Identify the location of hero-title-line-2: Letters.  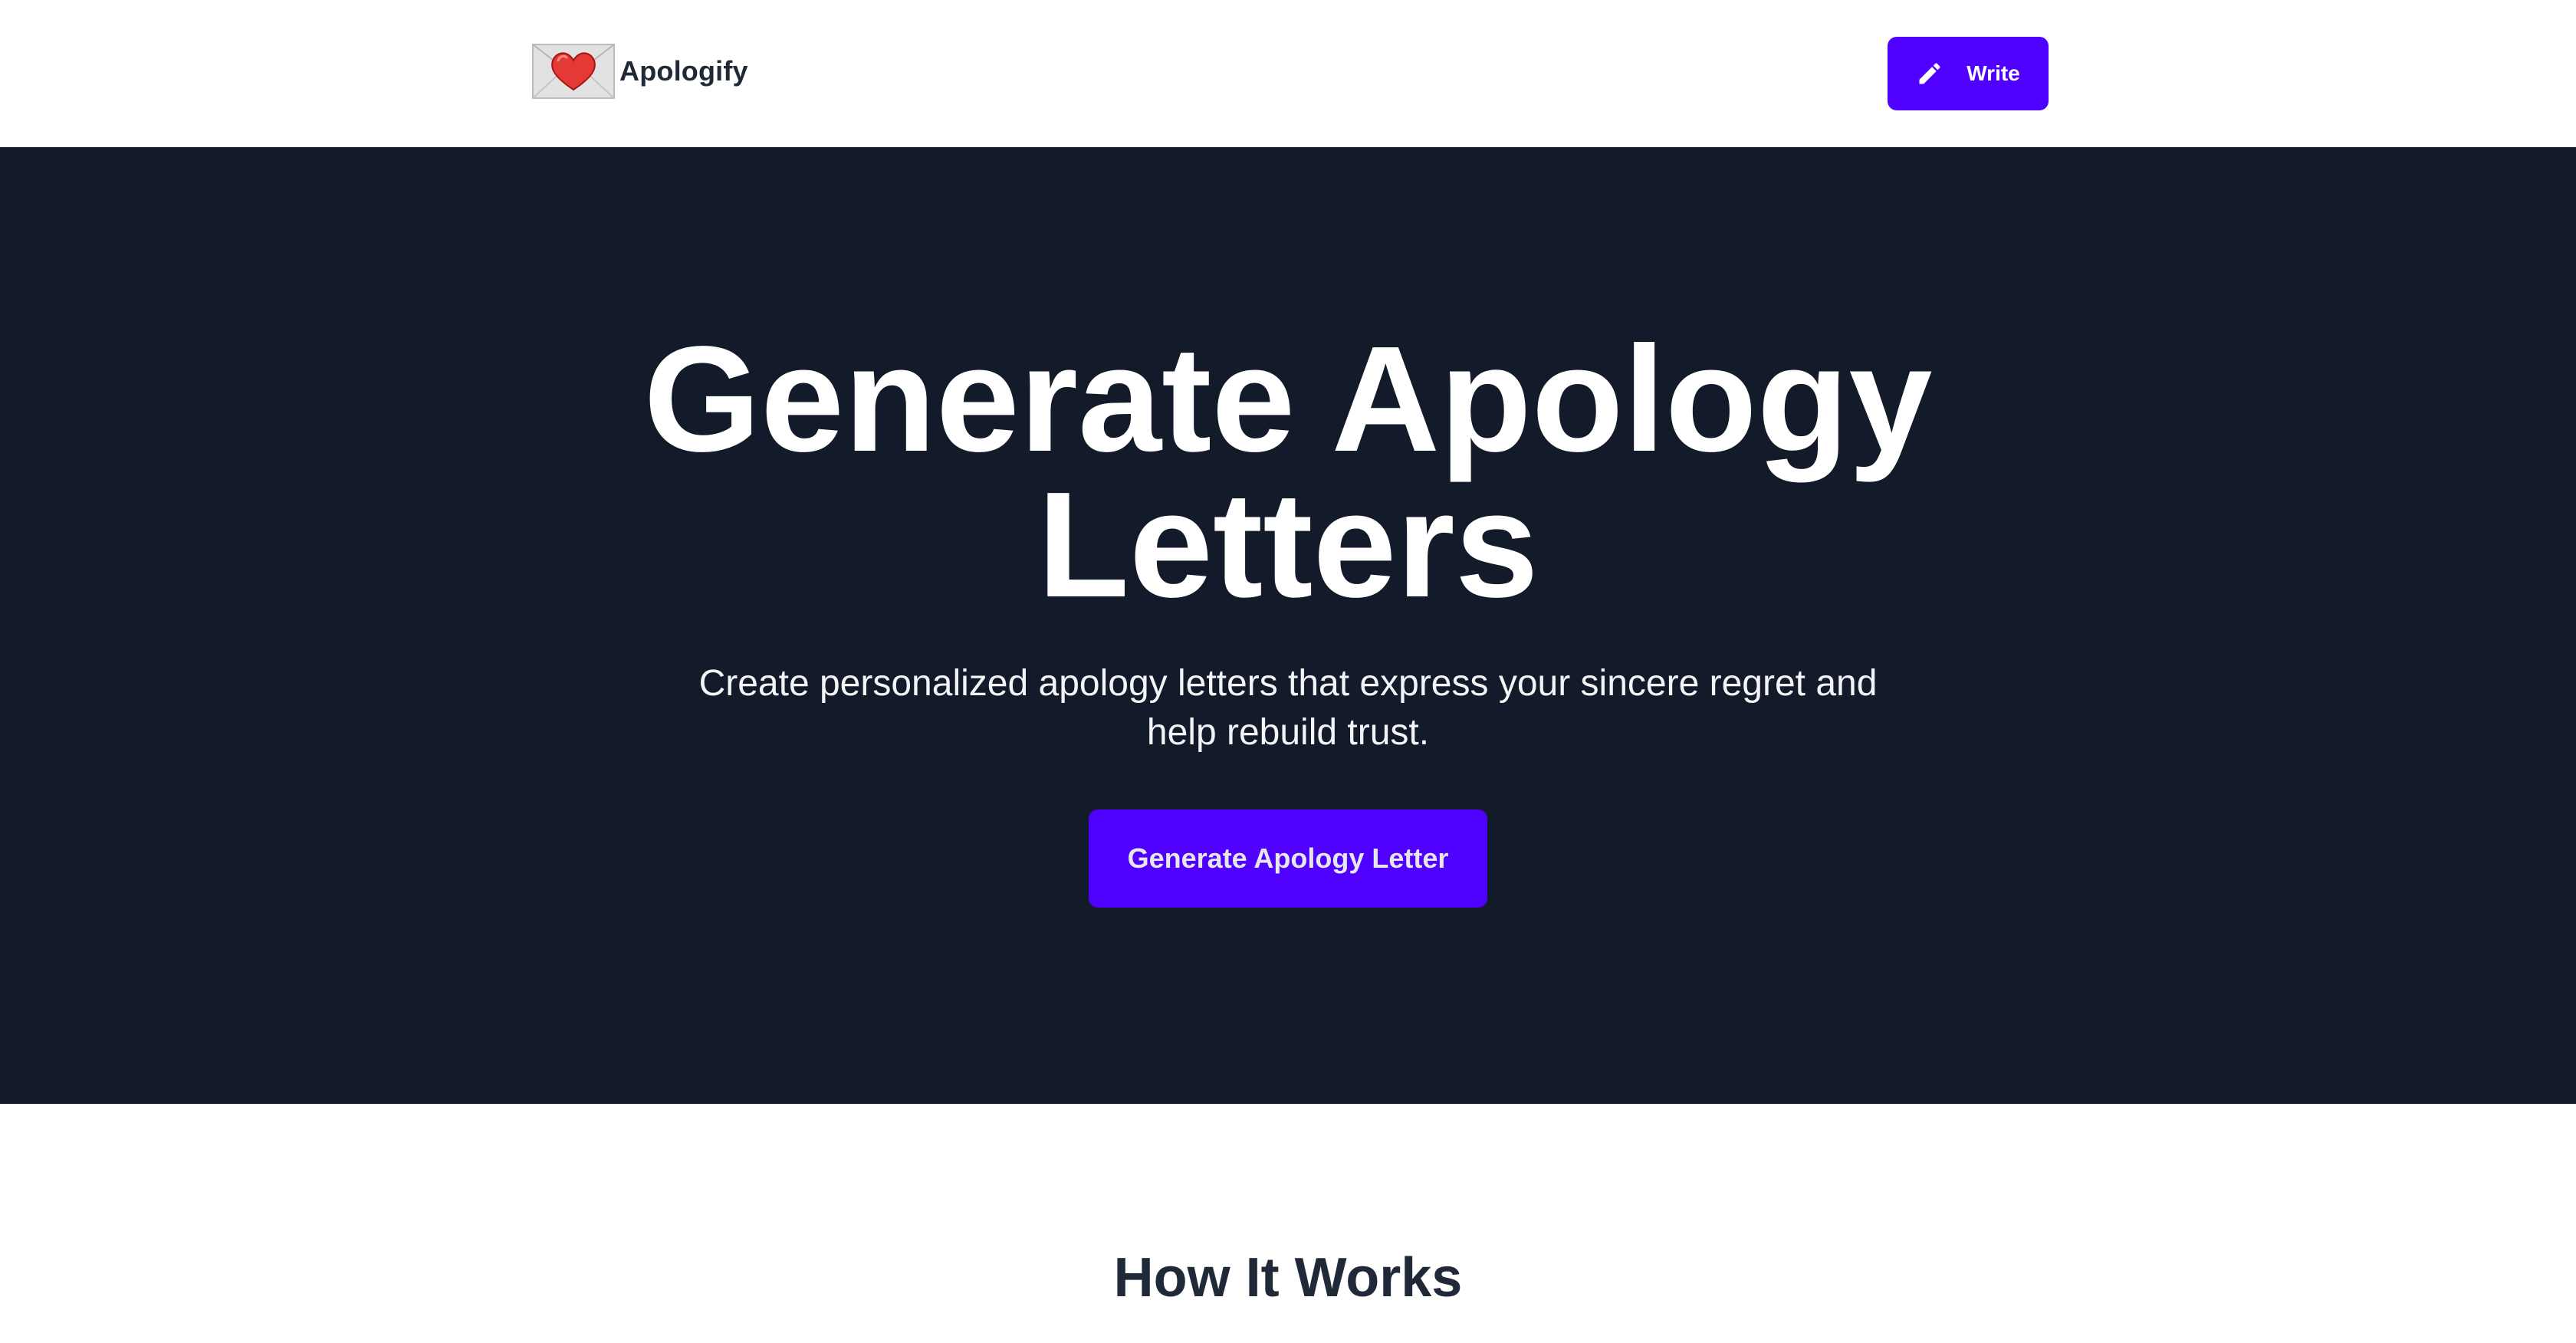
(1288, 545).